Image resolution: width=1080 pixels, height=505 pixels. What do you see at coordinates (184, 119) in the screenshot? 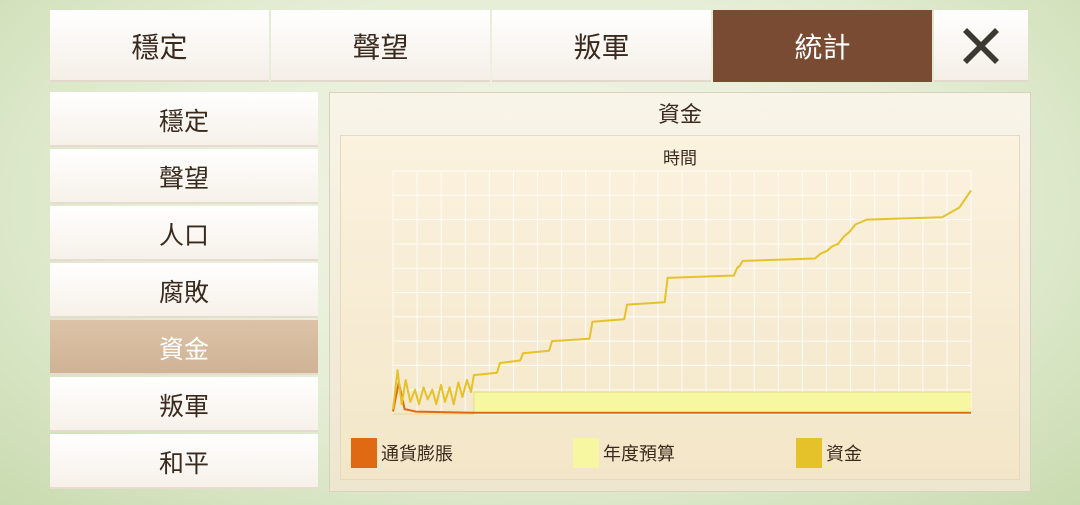
I see `sidebar-item-stability: 穩定` at bounding box center [184, 119].